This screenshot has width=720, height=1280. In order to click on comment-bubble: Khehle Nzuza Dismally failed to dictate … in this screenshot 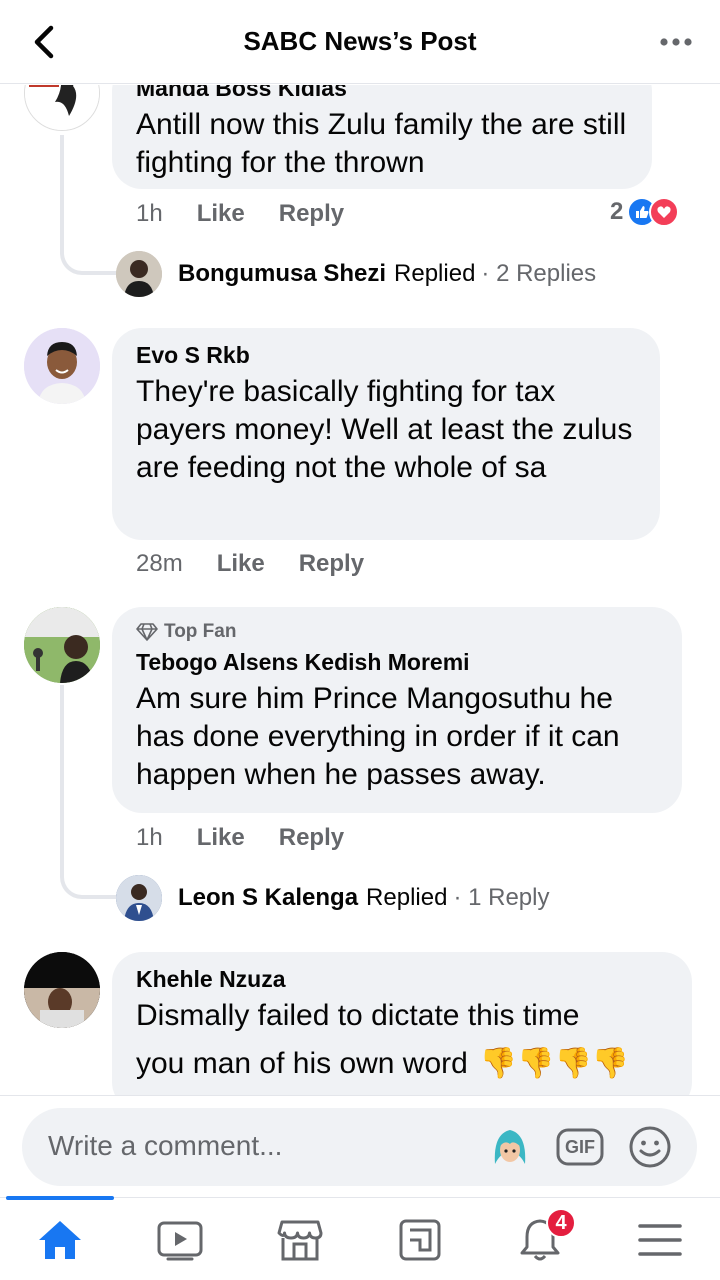, I will do `click(402, 1023)`.